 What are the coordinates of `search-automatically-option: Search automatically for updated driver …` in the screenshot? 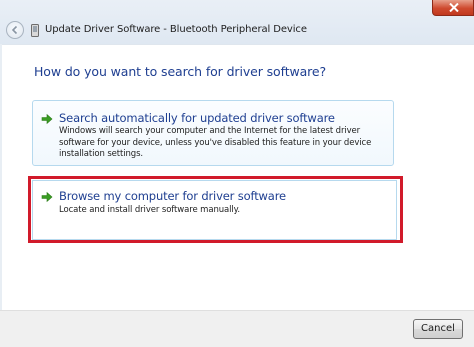 It's located at (213, 133).